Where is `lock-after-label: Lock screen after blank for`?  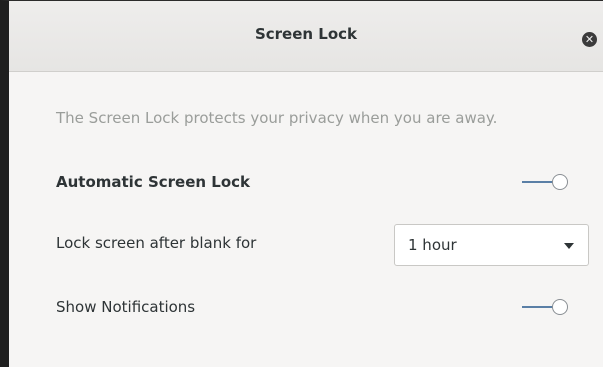
lock-after-label: Lock screen after blank for is located at coordinates (156, 243).